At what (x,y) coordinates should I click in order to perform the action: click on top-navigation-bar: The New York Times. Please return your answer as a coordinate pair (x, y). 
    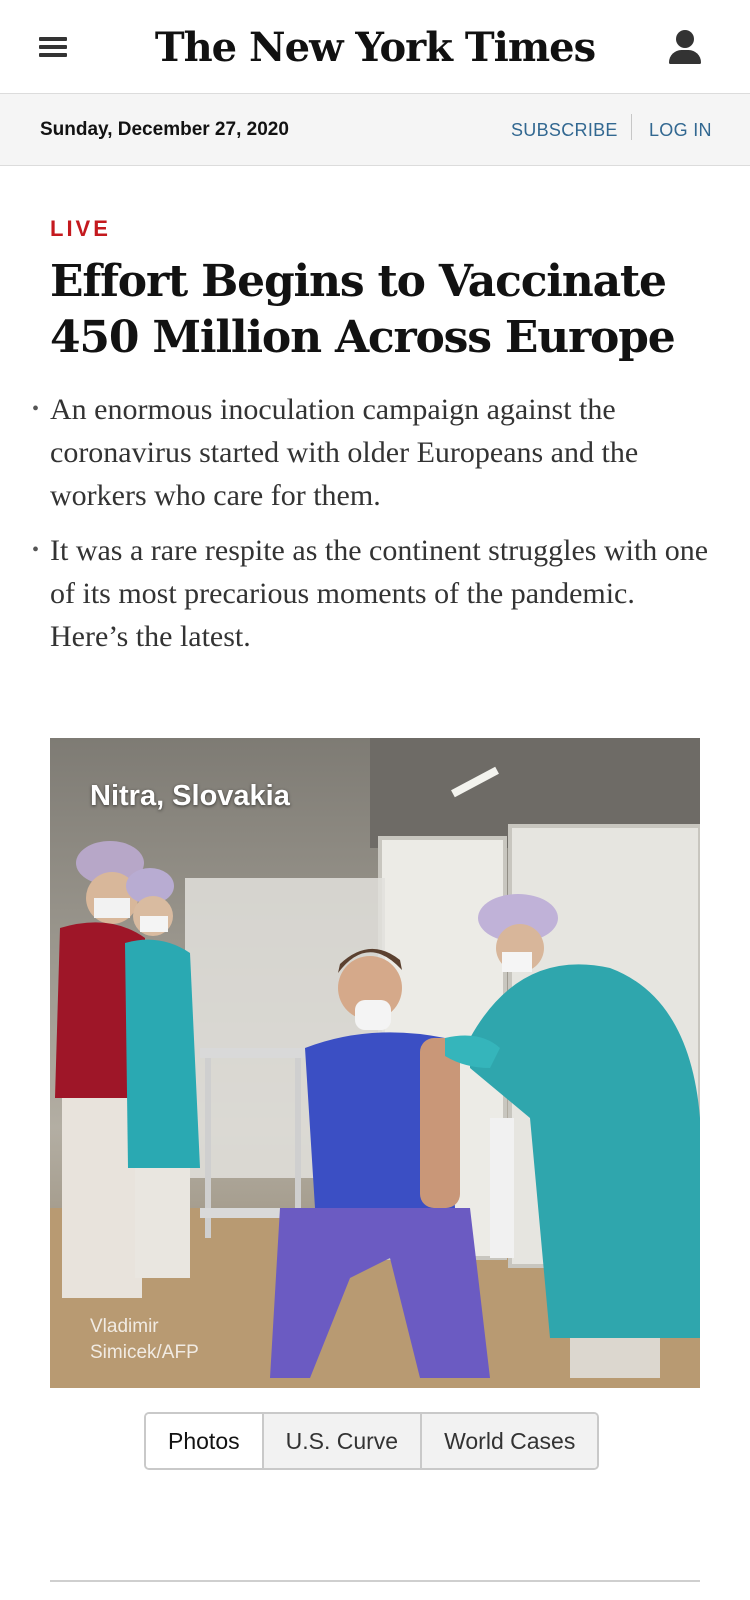
    Looking at the image, I should click on (375, 47).